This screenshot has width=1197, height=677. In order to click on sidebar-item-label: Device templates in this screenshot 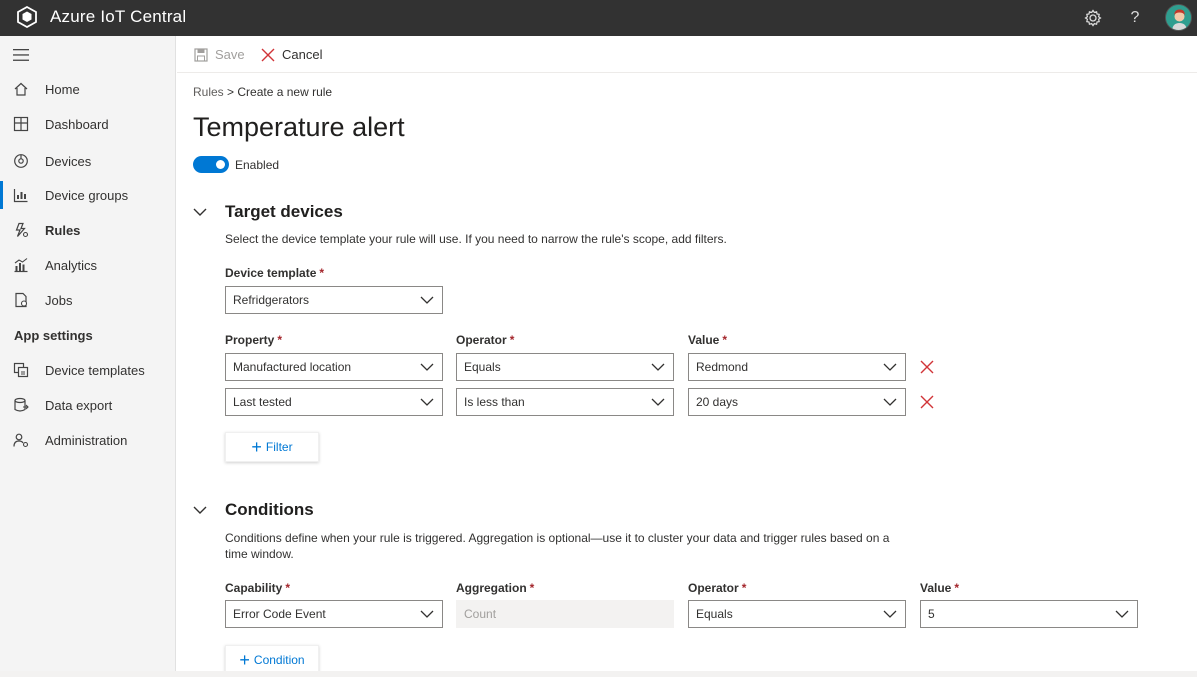, I will do `click(95, 370)`.